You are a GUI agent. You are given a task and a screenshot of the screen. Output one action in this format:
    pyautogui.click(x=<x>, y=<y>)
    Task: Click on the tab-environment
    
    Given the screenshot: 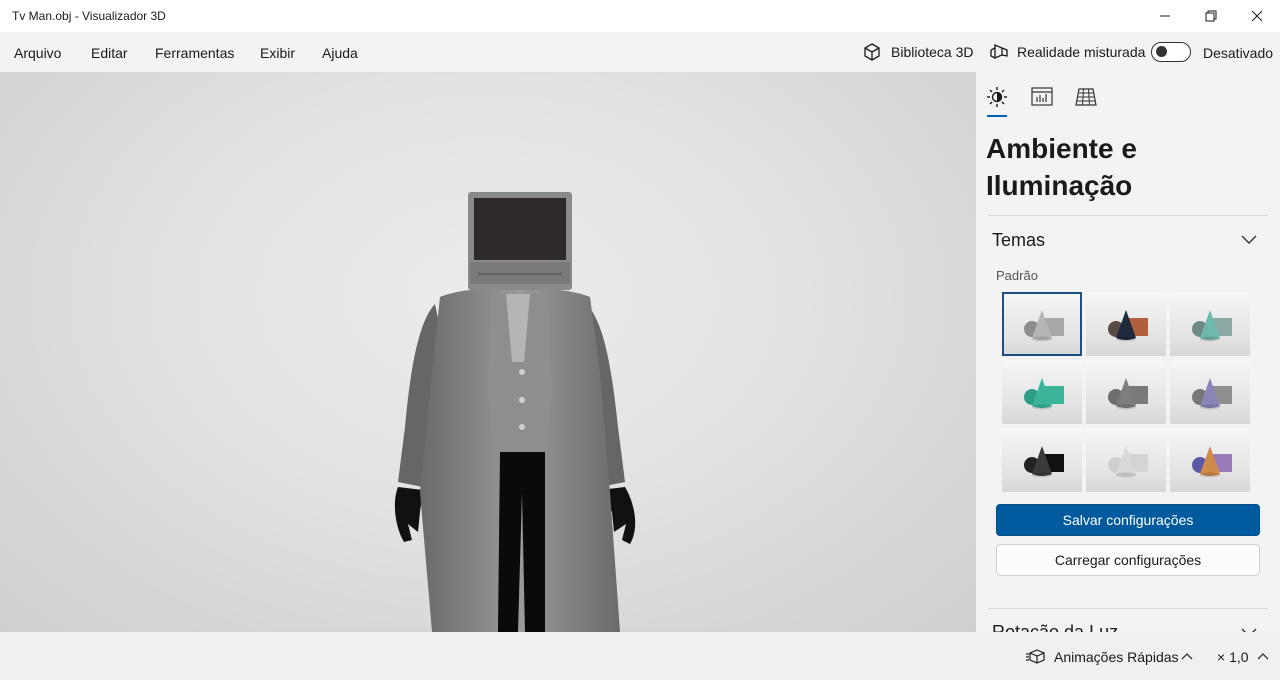 What is the action you would take?
    pyautogui.click(x=997, y=97)
    